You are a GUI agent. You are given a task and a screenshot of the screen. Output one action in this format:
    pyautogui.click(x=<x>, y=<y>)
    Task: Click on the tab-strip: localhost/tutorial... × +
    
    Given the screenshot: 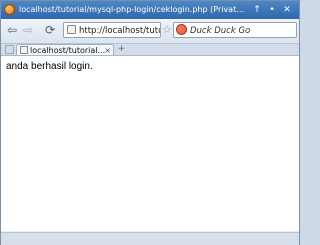 What is the action you would take?
    pyautogui.click(x=150, y=50)
    